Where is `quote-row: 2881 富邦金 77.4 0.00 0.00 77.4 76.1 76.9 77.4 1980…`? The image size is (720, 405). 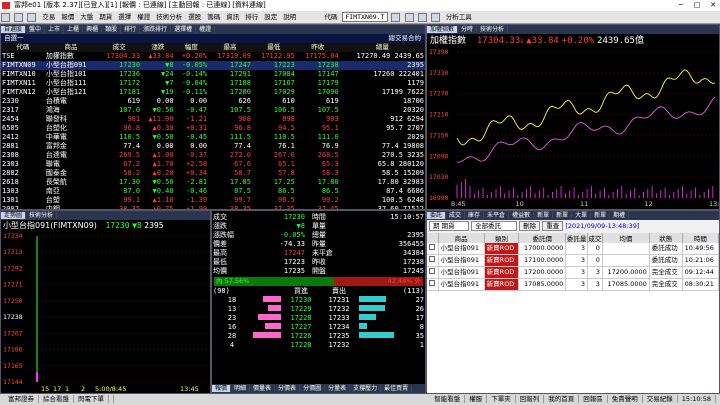
quote-row: 2881 富邦金 77.4 0.00 0.00 77.4 76.1 76.9 77.4 1980… is located at coordinates (213, 146).